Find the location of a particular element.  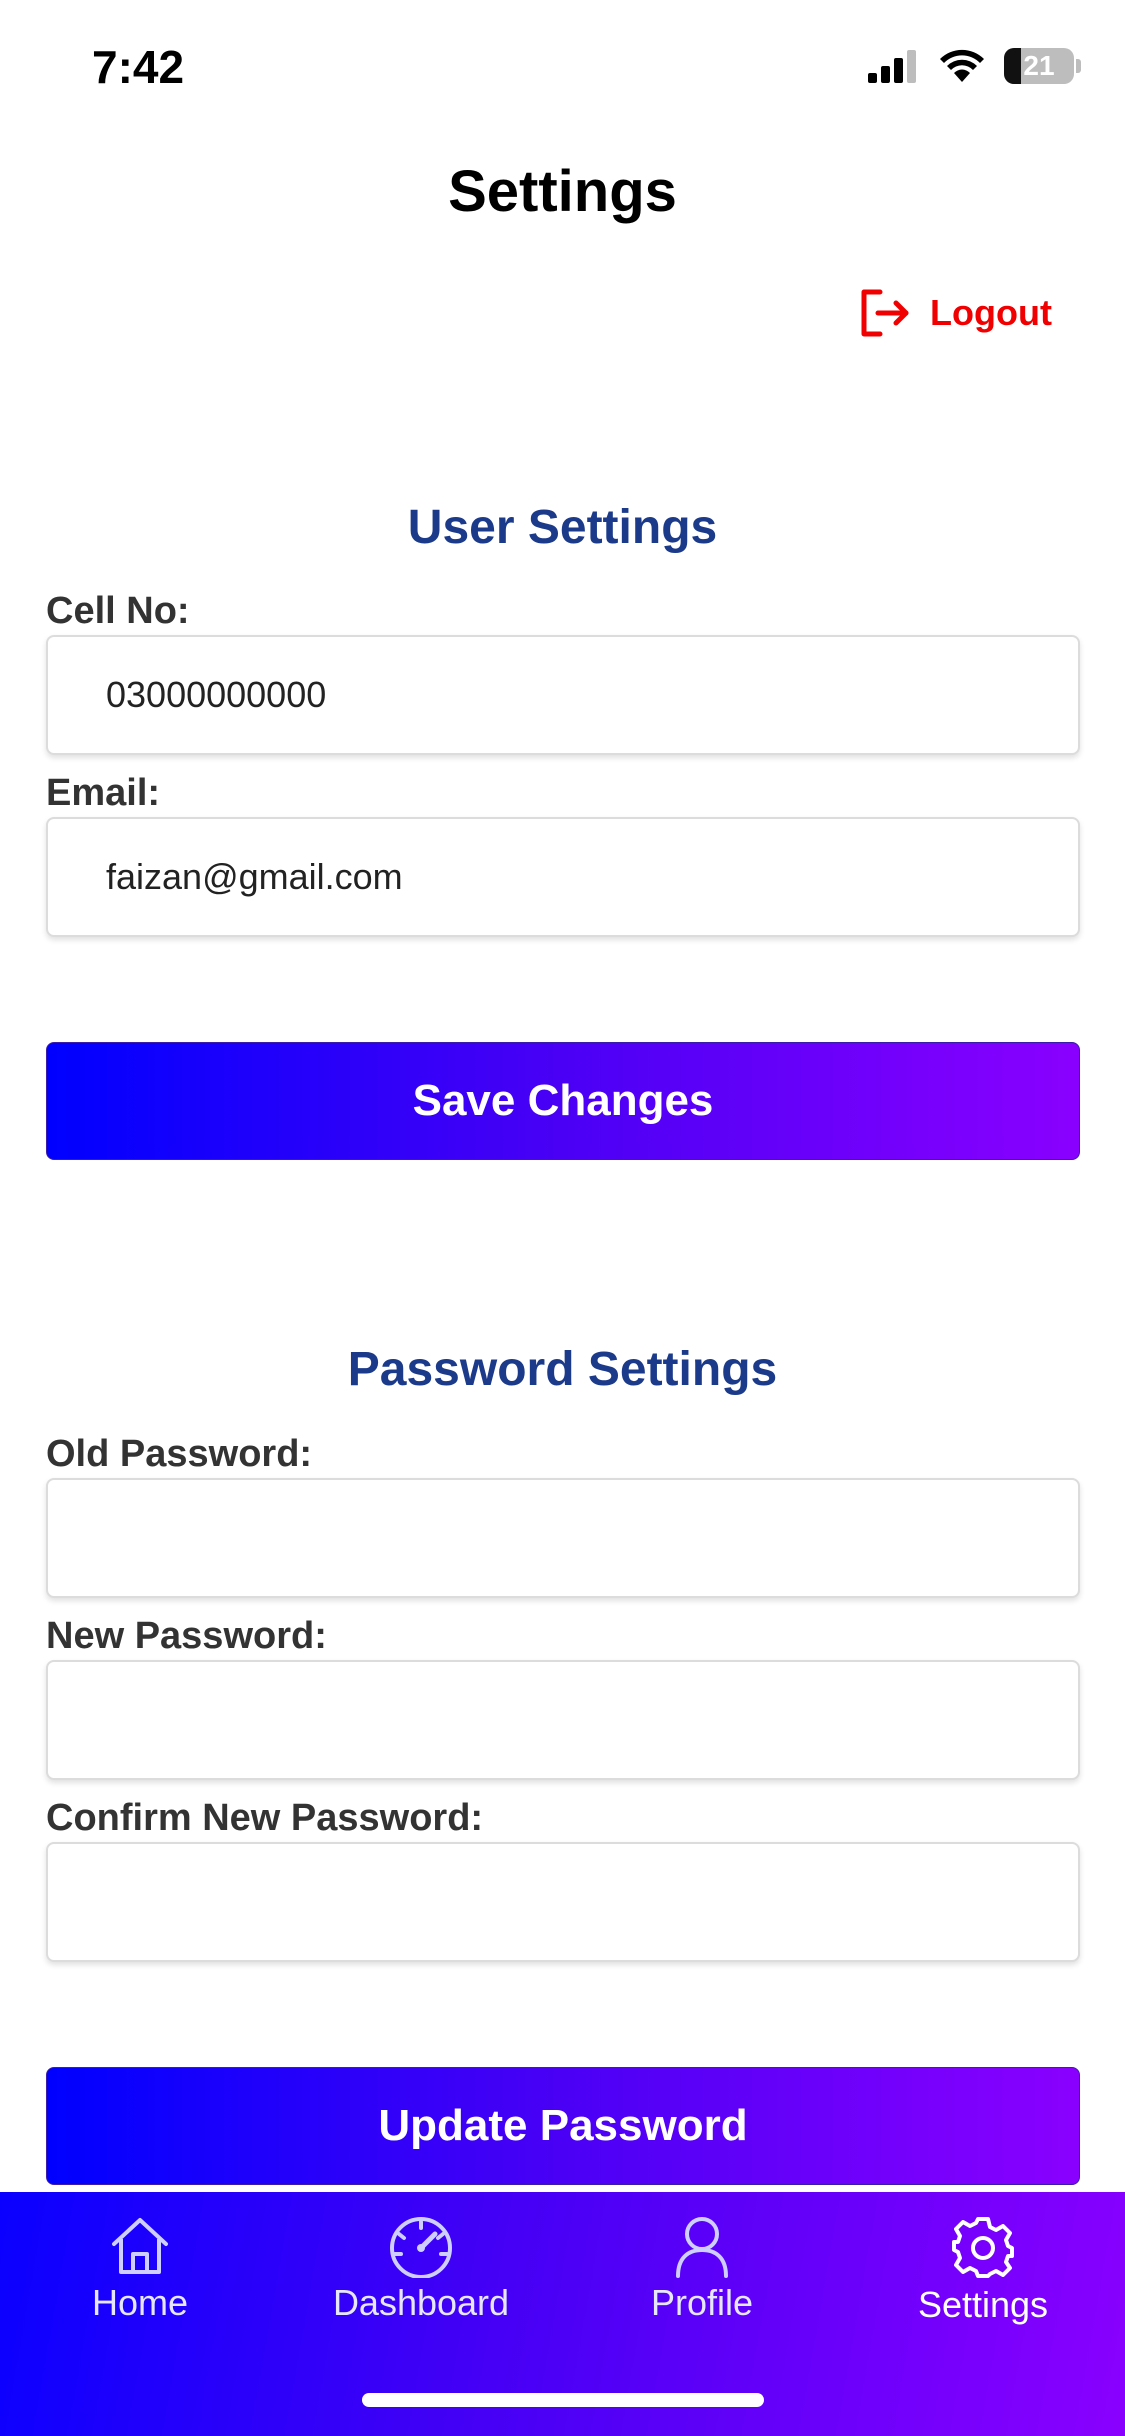

tab-dashboard: Dashboard is located at coordinates (421, 2269).